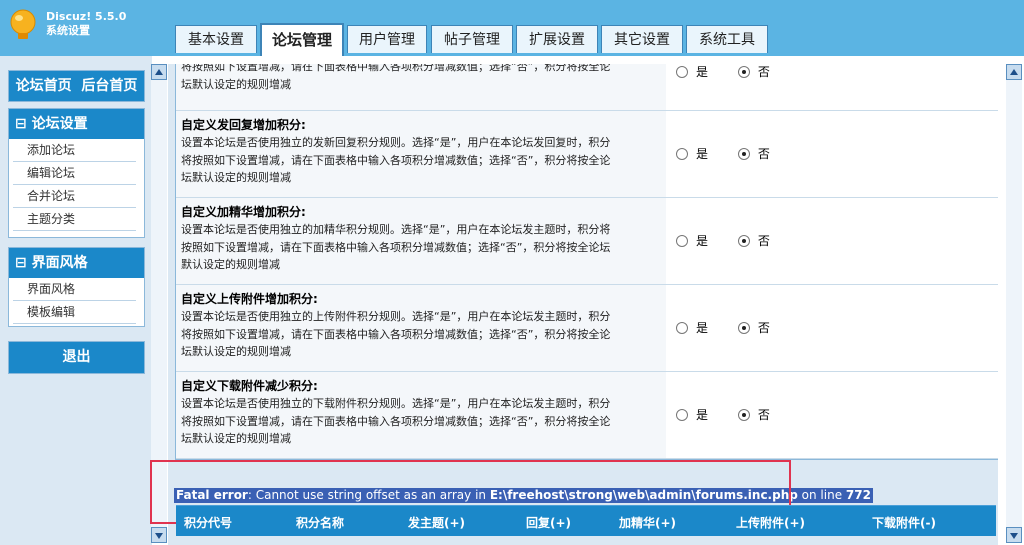  What do you see at coordinates (76, 263) in the screenshot?
I see `ui-style-header: ⊟ 界面风格` at bounding box center [76, 263].